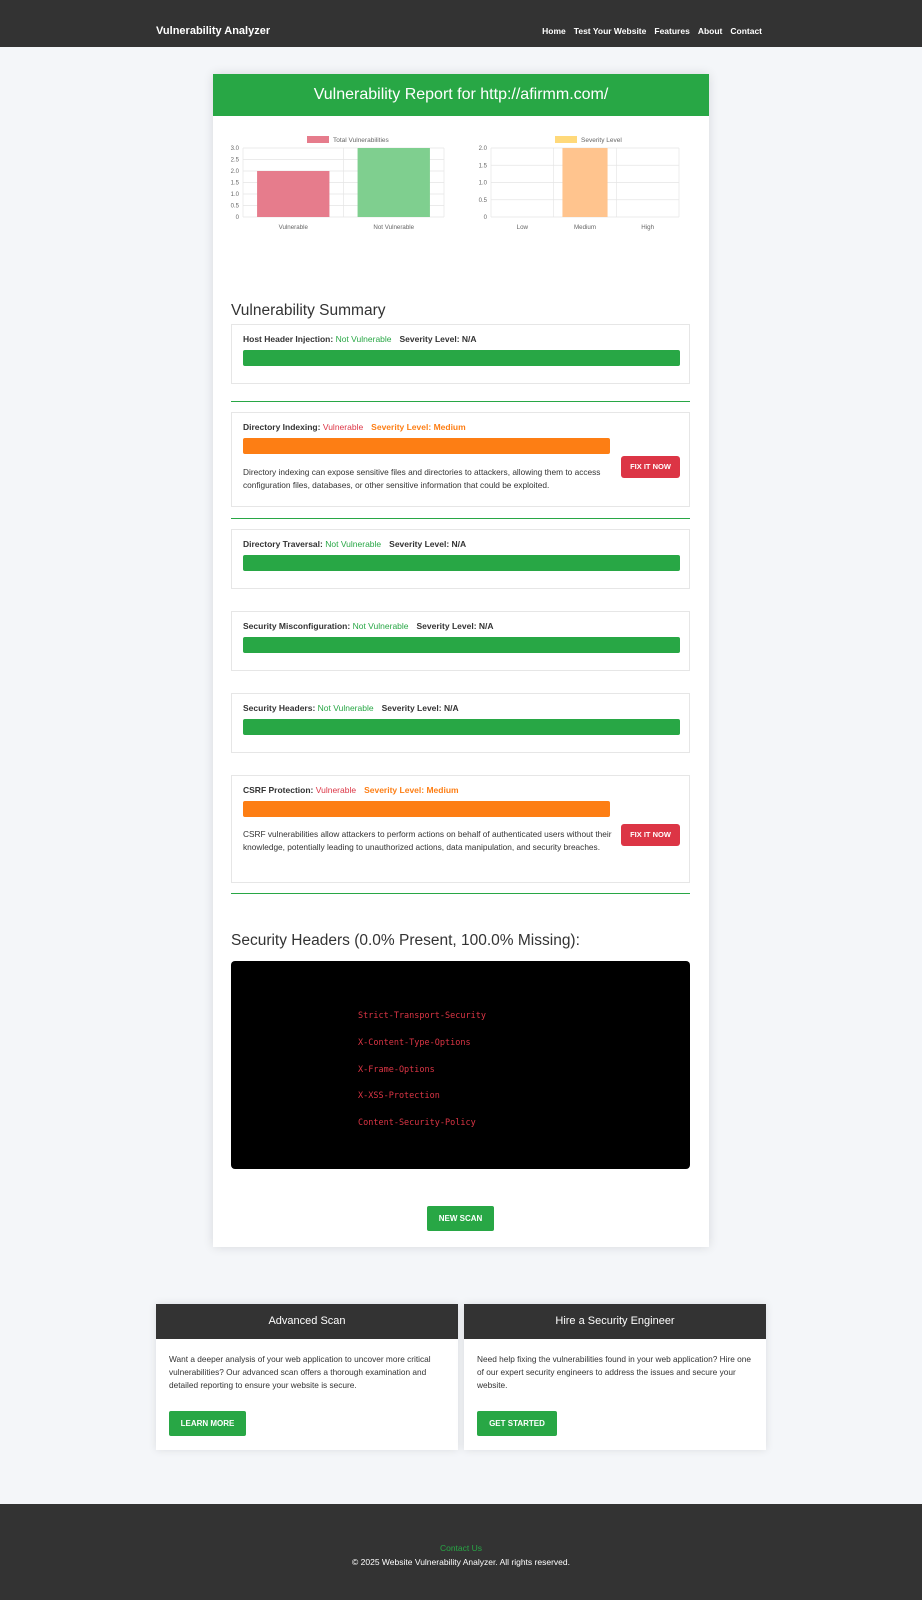 The height and width of the screenshot is (1600, 922). I want to click on vuln-name: Directory Indexing:, so click(282, 427).